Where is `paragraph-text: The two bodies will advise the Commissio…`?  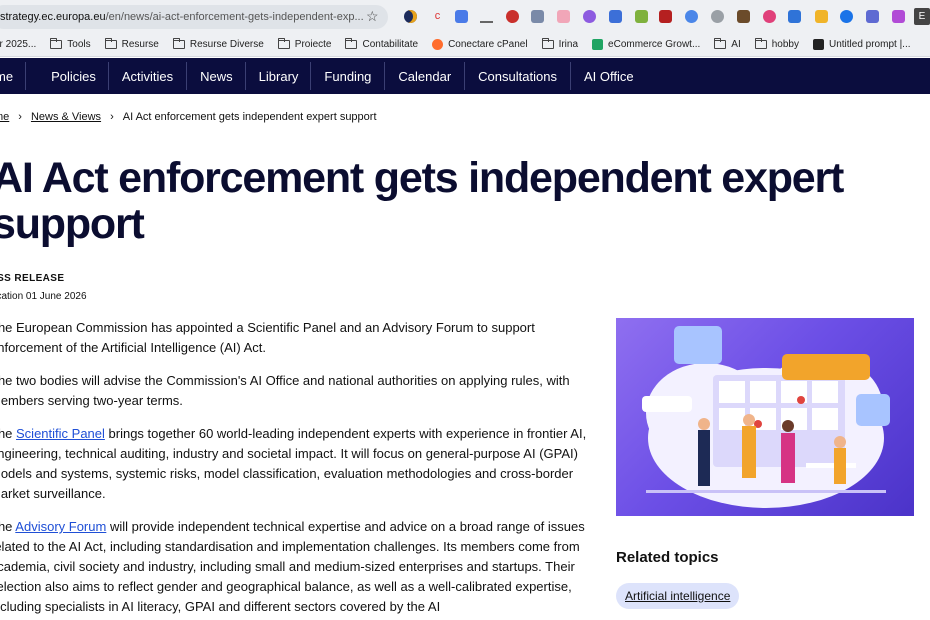
paragraph-text: The two bodies will advise the Commissio… is located at coordinates (285, 390).